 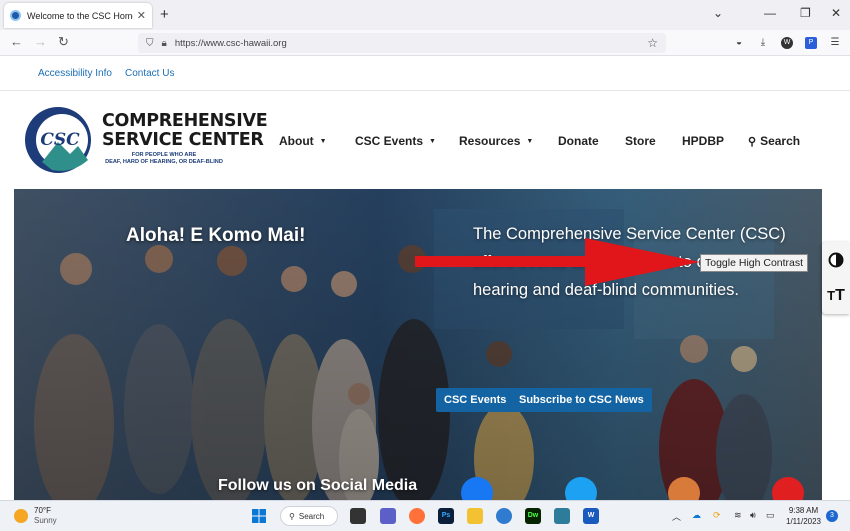 I want to click on contact-us-link: Contact Us, so click(x=149, y=73).